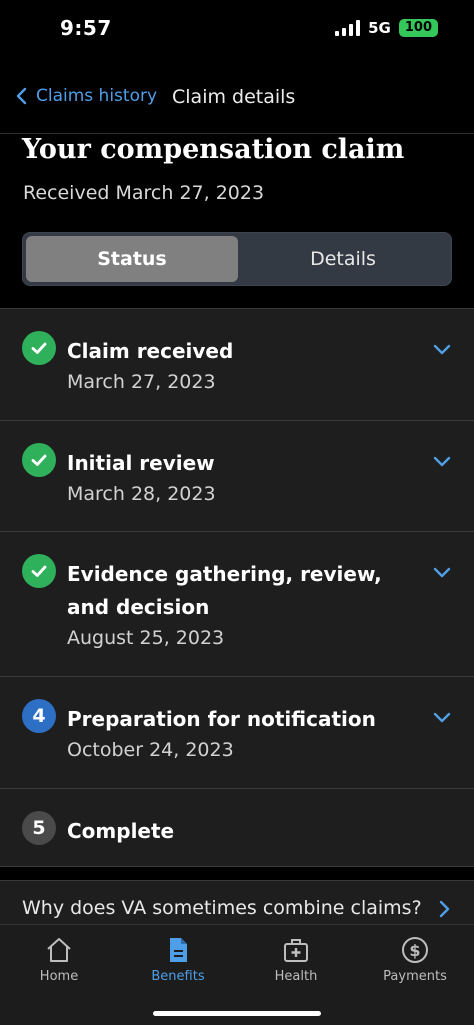 The width and height of the screenshot is (474, 1025). Describe the element at coordinates (178, 950) in the screenshot. I see `document-icon` at that location.